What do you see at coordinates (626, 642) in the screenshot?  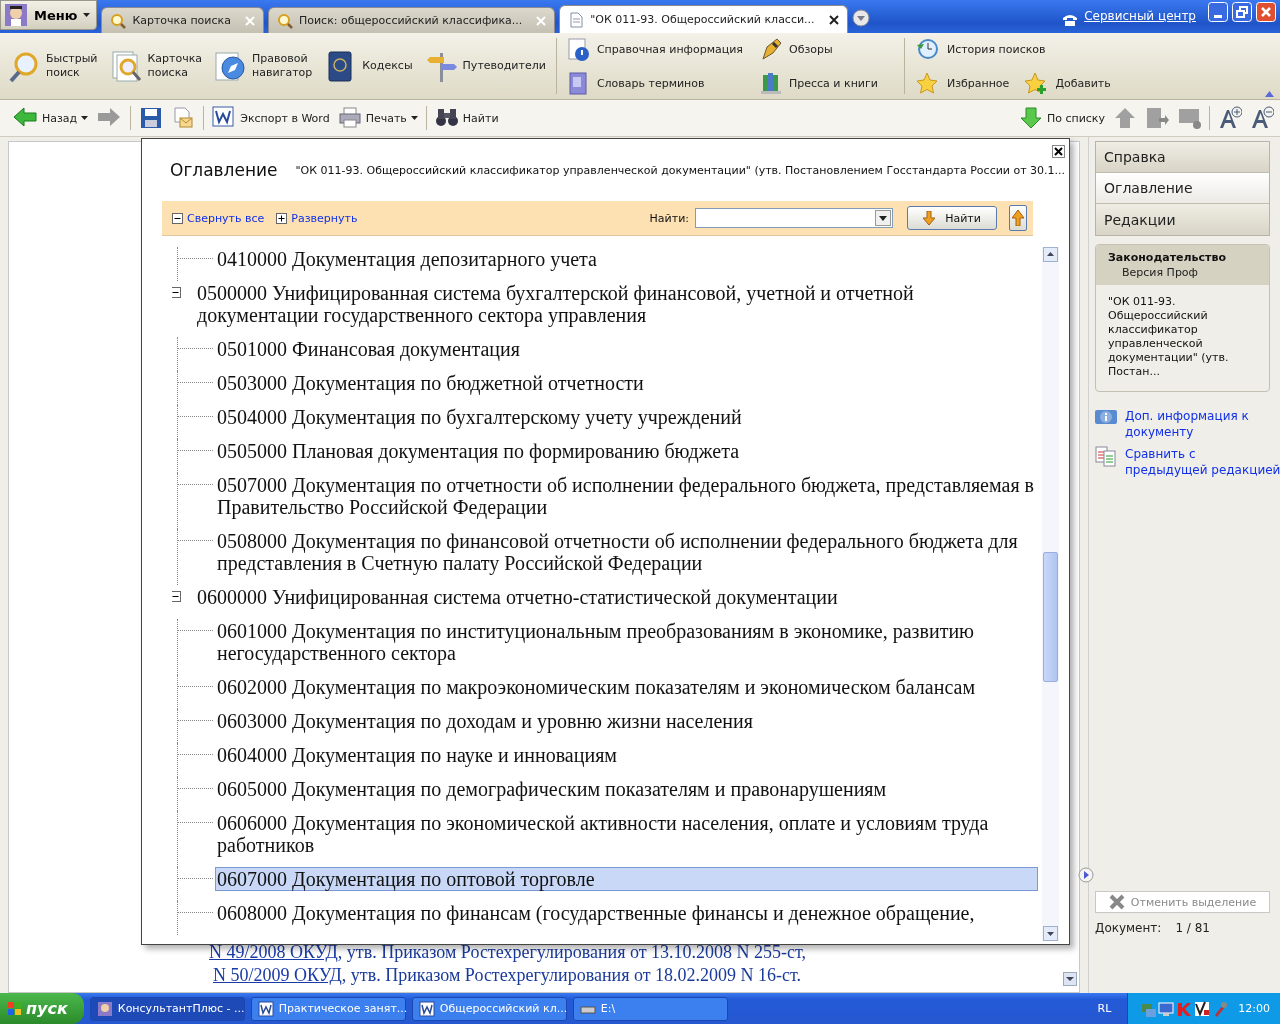 I see `tree-item: 0601000 Документация по институциональным преобразованиям в экономике, развитию негосударственного сектора` at bounding box center [626, 642].